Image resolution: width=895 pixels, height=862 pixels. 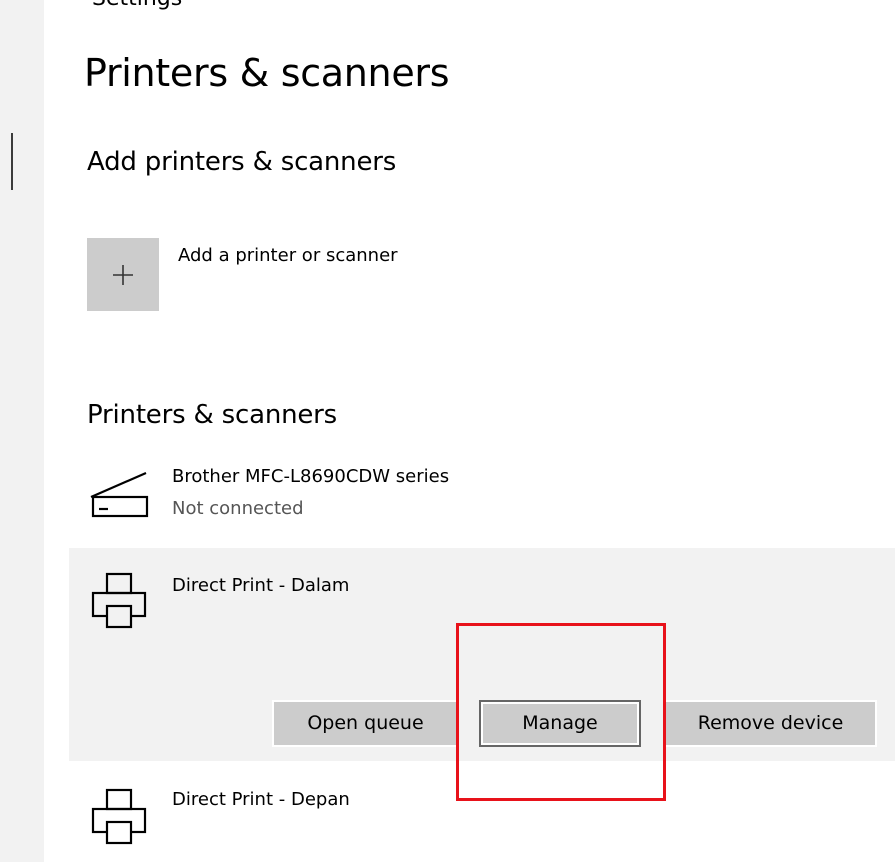 I want to click on add-printer-label: Add a printer or scanner, so click(x=288, y=255).